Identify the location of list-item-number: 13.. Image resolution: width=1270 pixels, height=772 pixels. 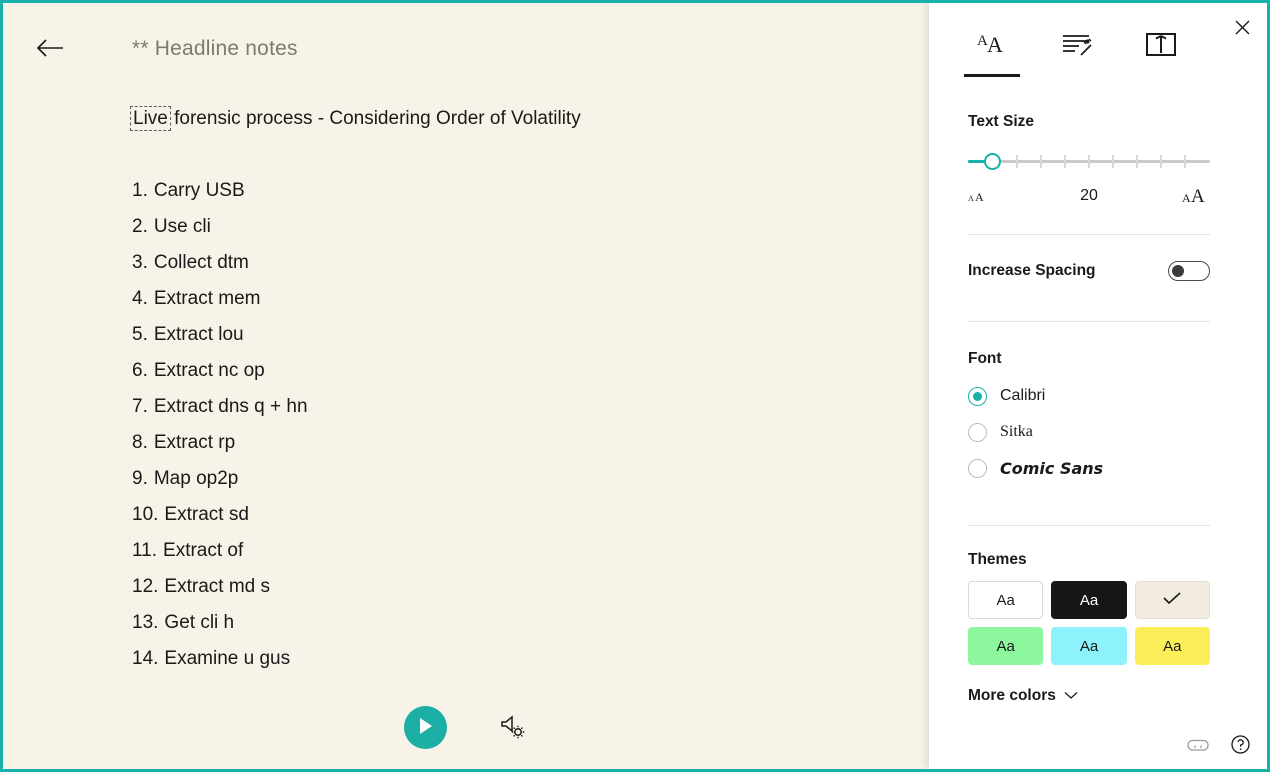
(145, 622).